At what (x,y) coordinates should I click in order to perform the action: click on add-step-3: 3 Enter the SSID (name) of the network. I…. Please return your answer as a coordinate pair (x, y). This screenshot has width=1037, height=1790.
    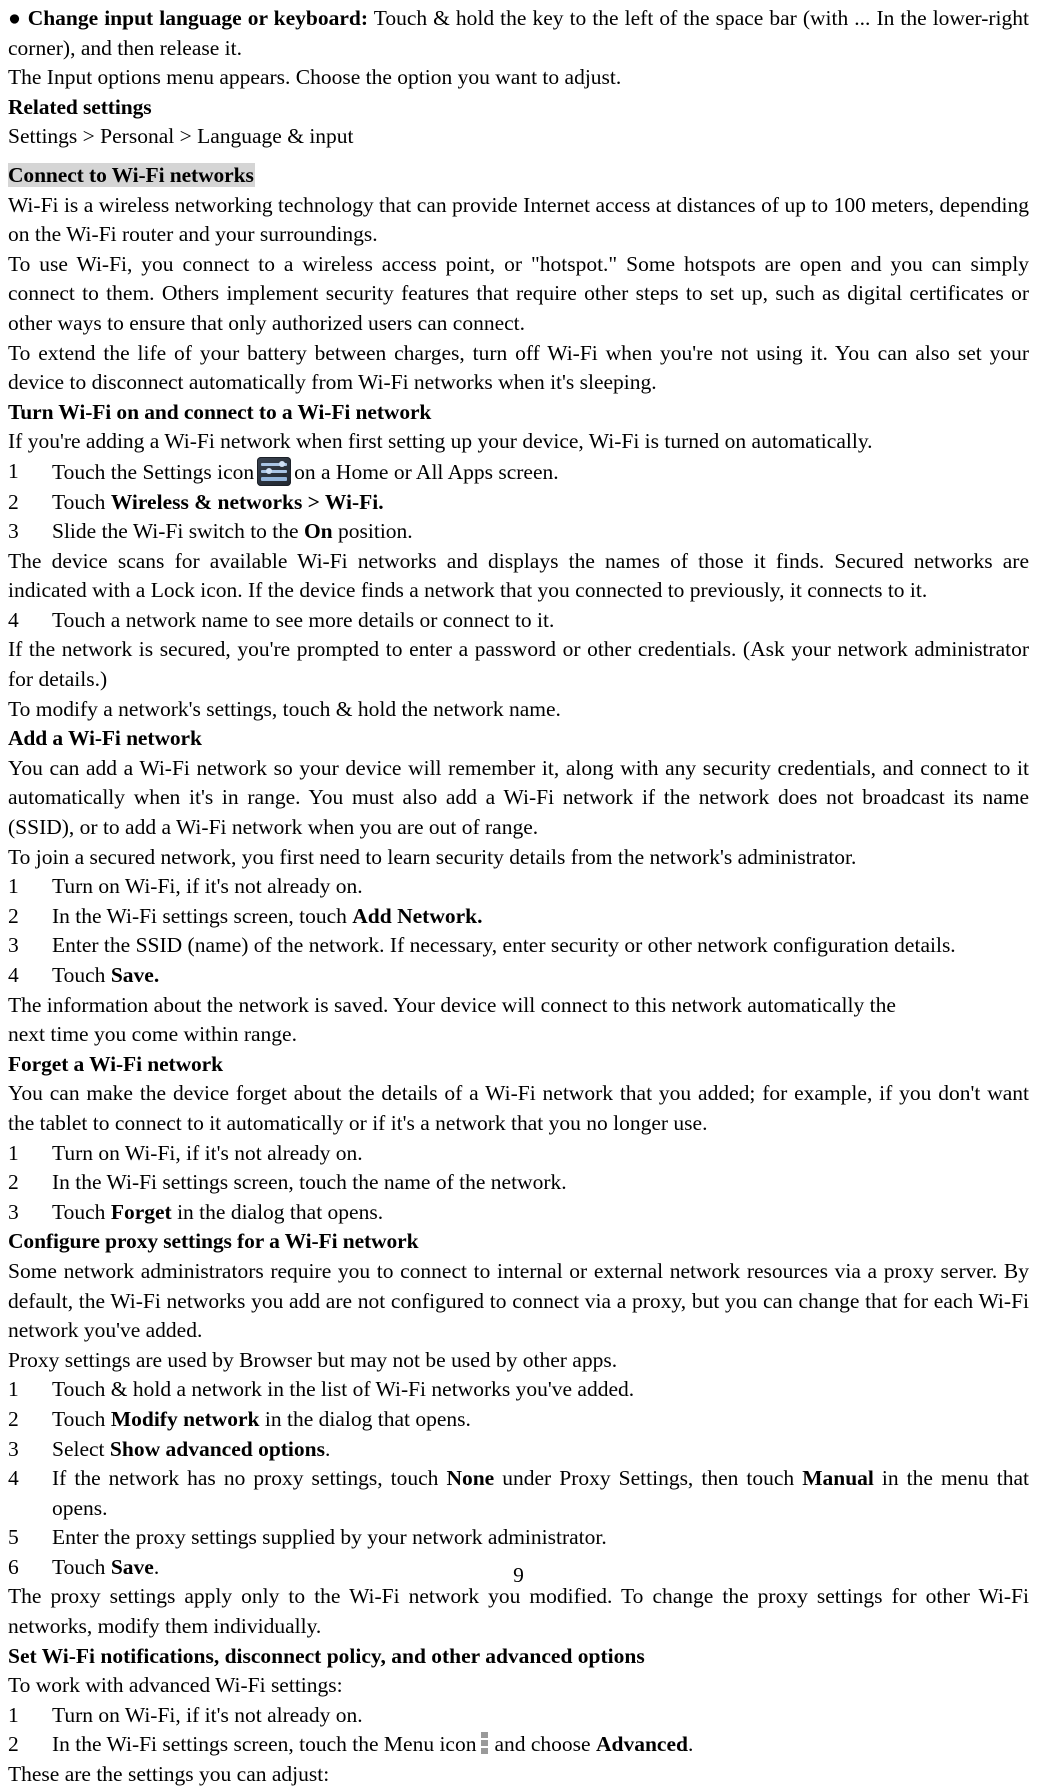
    Looking at the image, I should click on (518, 946).